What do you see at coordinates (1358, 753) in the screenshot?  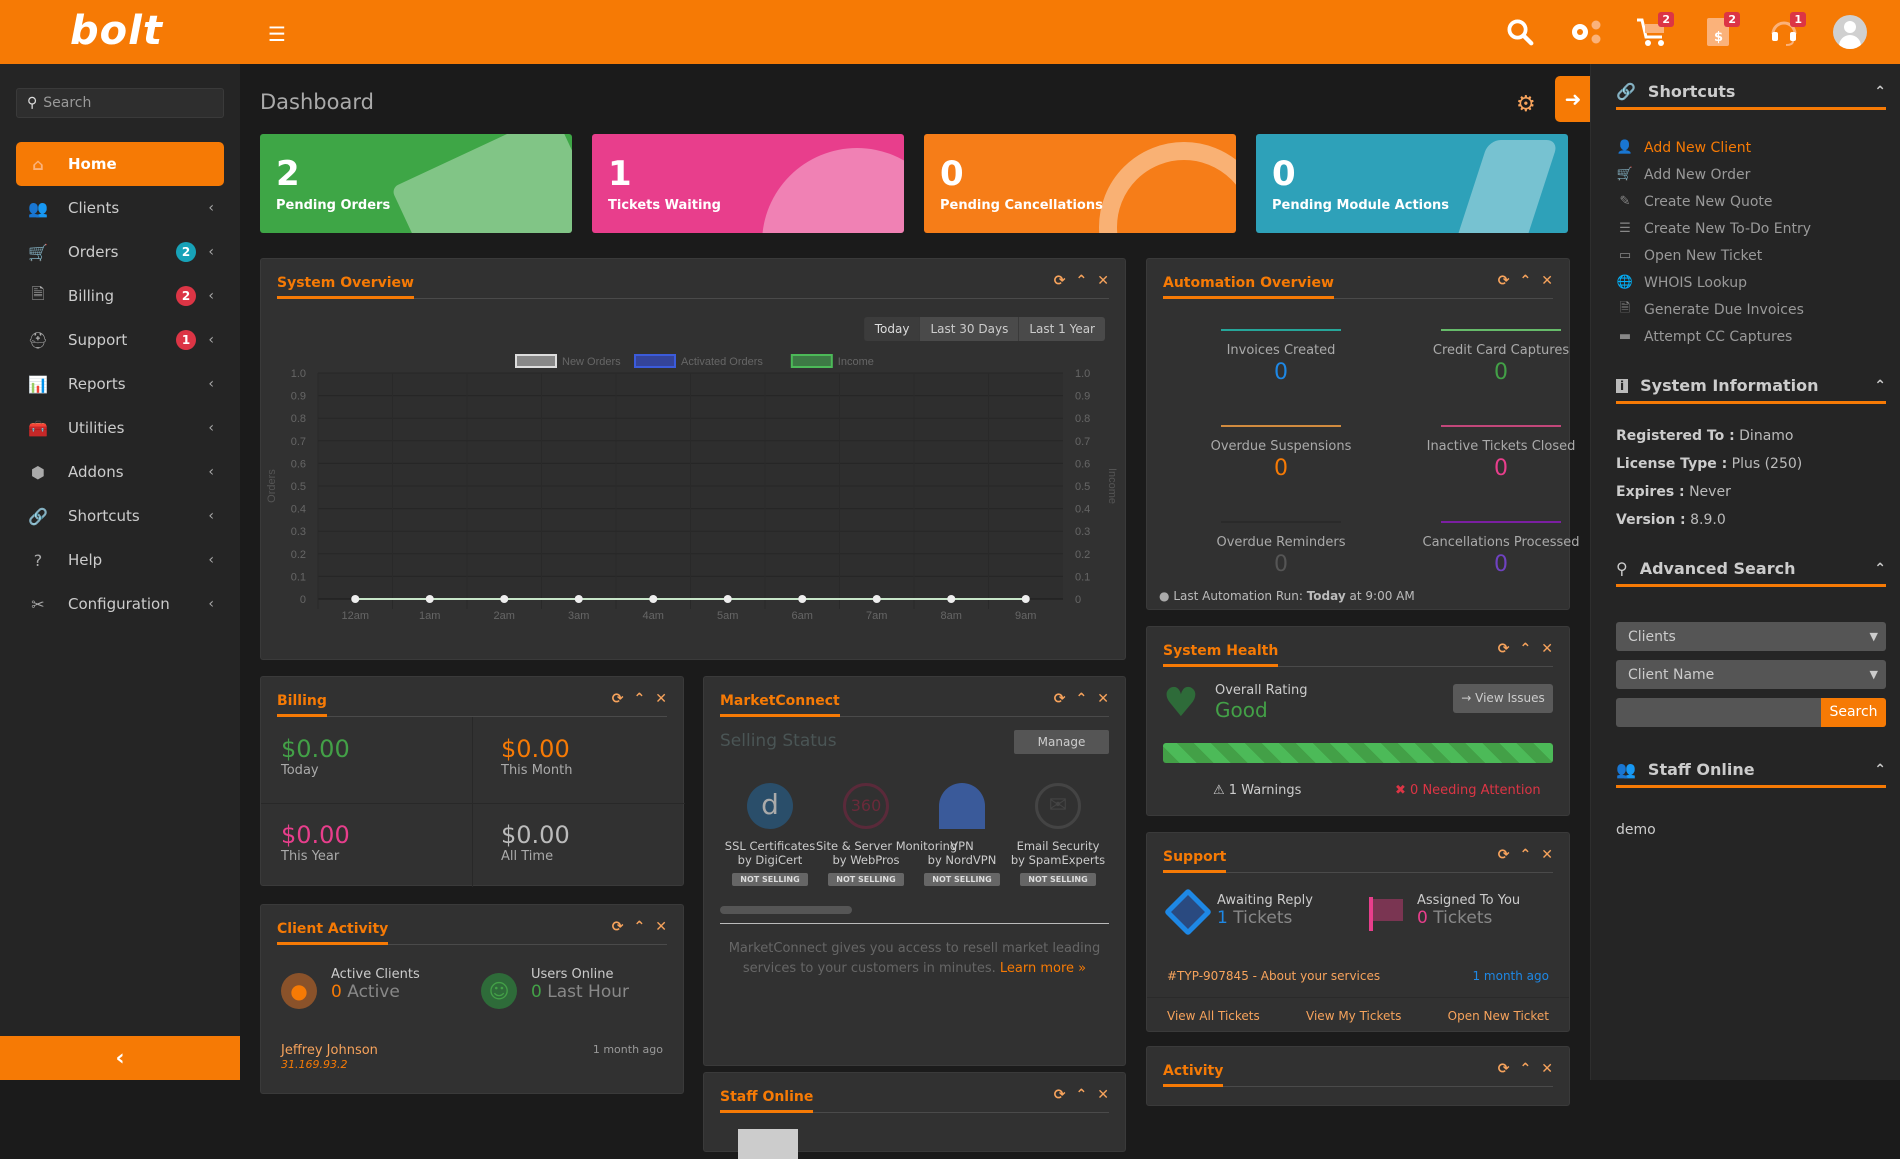 I see `health-progress-fill` at bounding box center [1358, 753].